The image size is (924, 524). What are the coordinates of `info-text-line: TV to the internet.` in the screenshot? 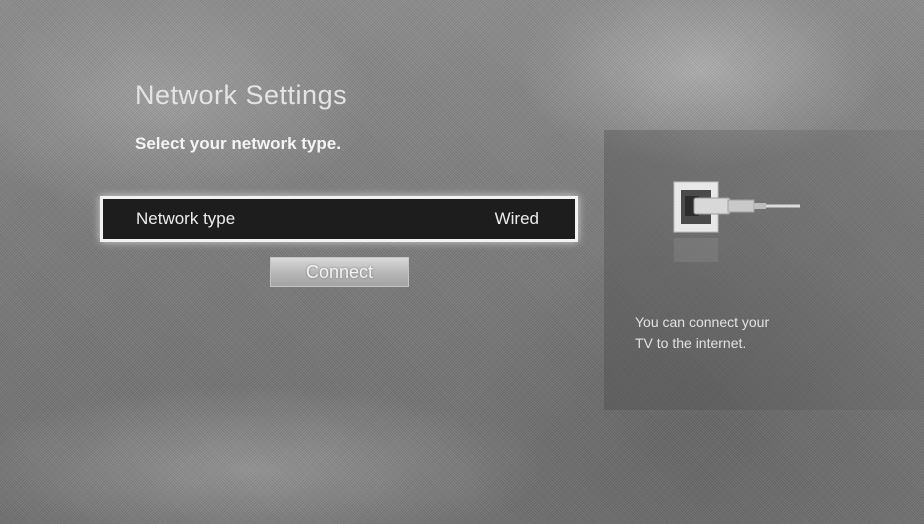 It's located at (691, 343).